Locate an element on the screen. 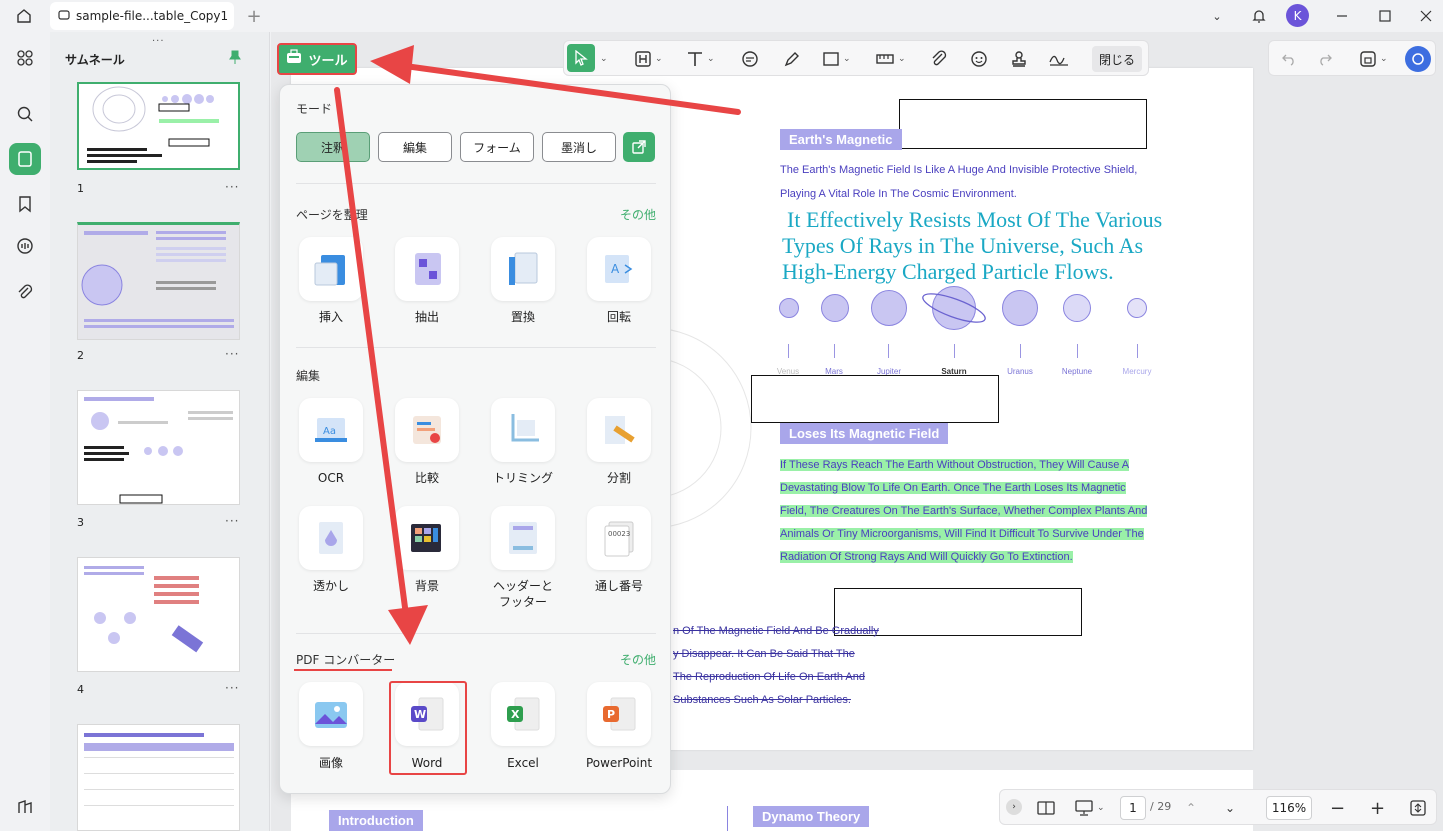  zoom-in-icon: + is located at coordinates (1377, 808).